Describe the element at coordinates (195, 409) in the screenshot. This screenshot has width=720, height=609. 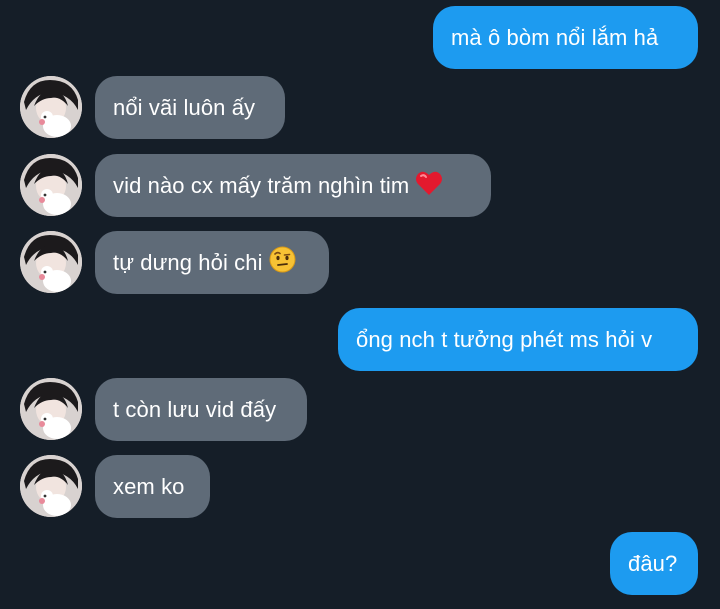
I see `message-text: t còn lưu vid đấy` at that location.